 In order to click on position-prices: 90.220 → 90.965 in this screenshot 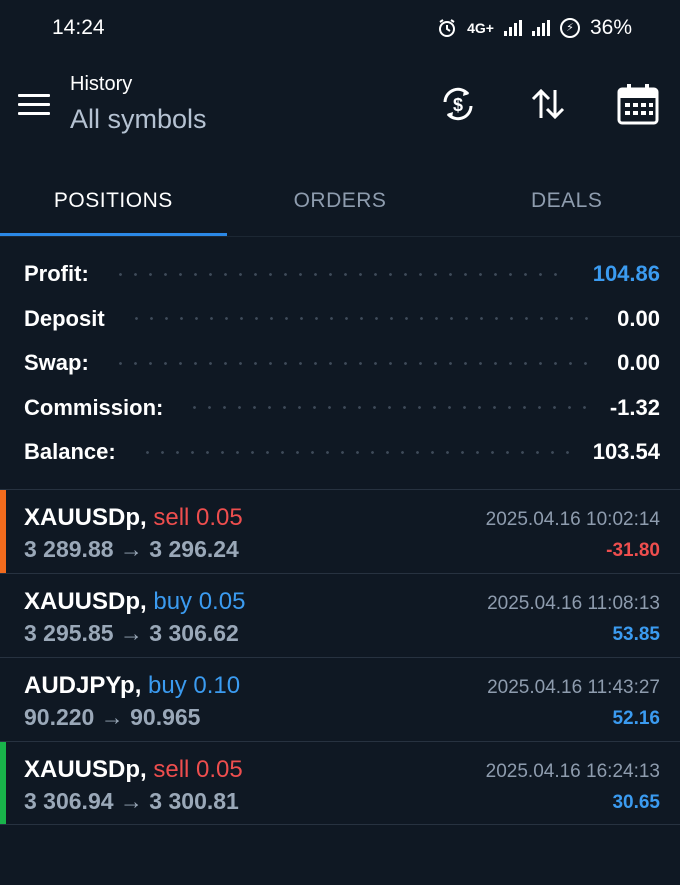, I will do `click(112, 717)`.